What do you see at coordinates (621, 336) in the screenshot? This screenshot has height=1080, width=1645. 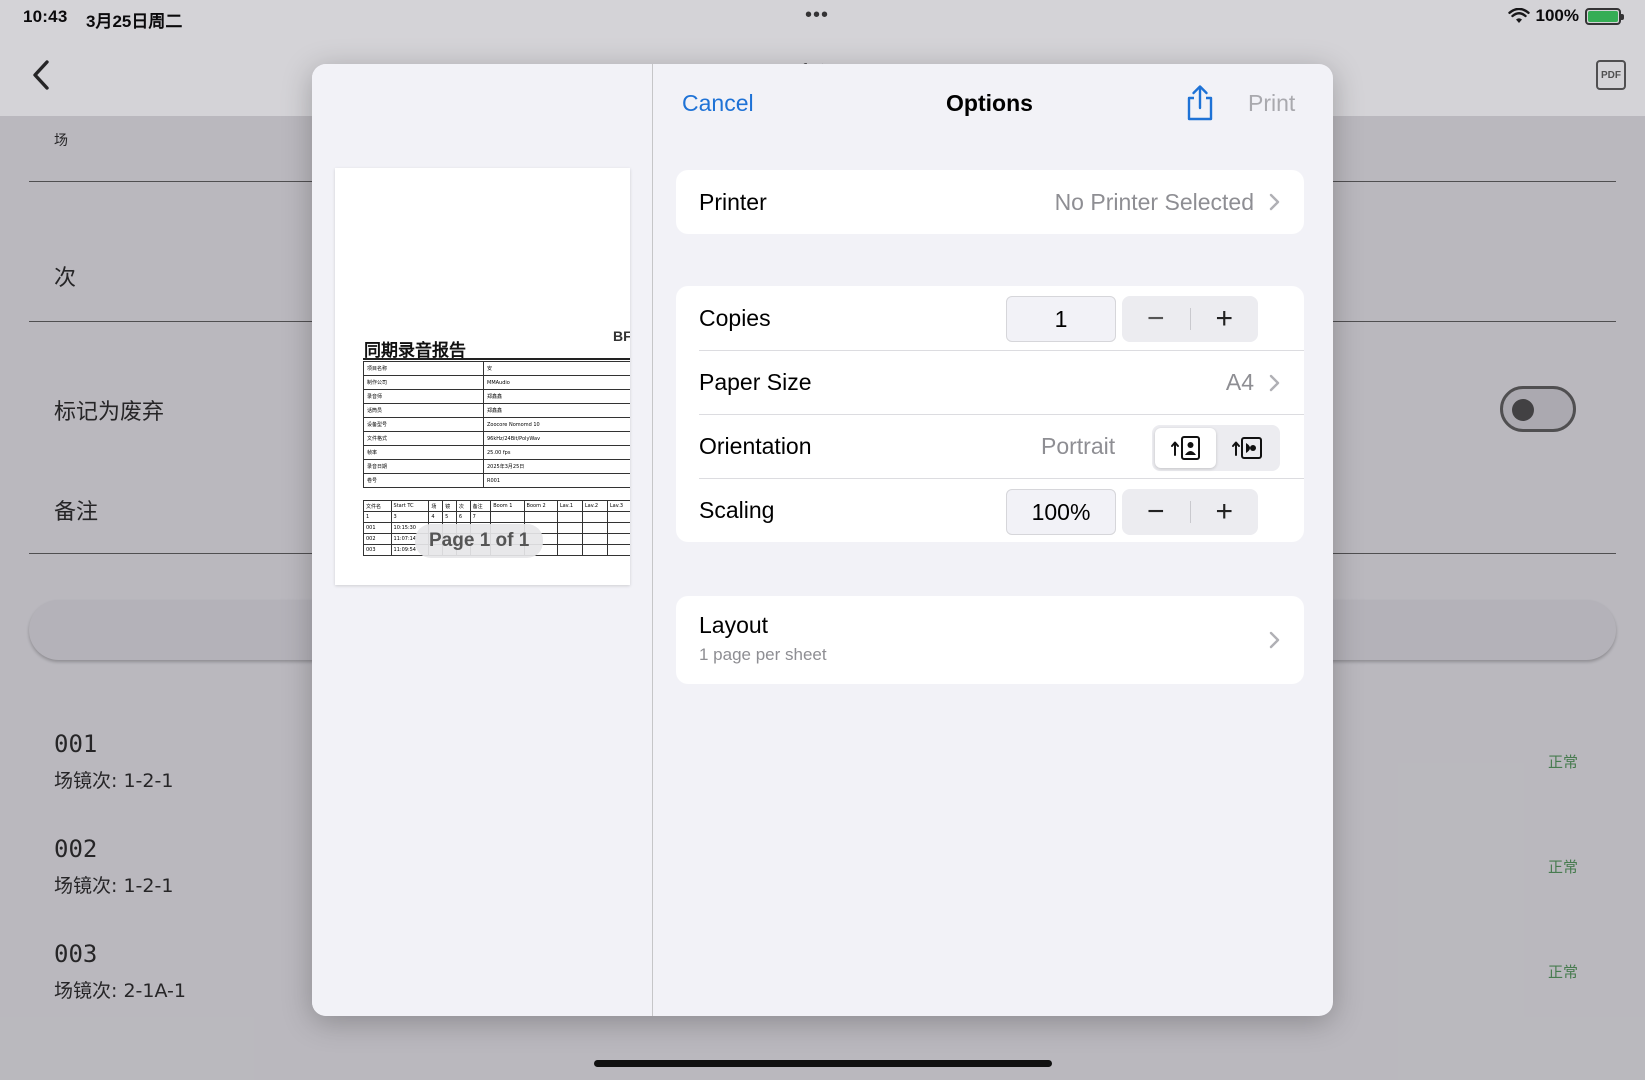 I see `doc-logo: BF` at bounding box center [621, 336].